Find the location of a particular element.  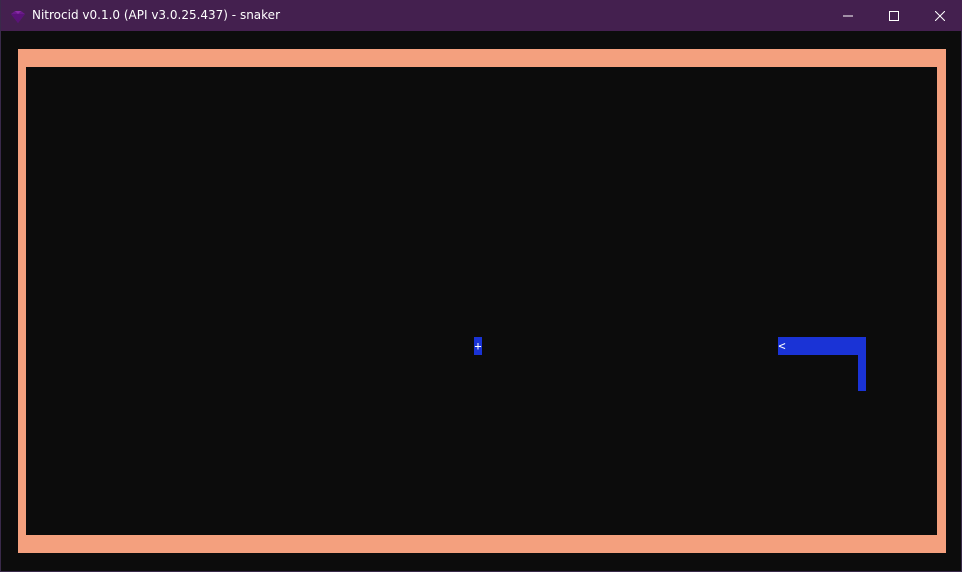

nitrocid-icon is located at coordinates (18, 16).